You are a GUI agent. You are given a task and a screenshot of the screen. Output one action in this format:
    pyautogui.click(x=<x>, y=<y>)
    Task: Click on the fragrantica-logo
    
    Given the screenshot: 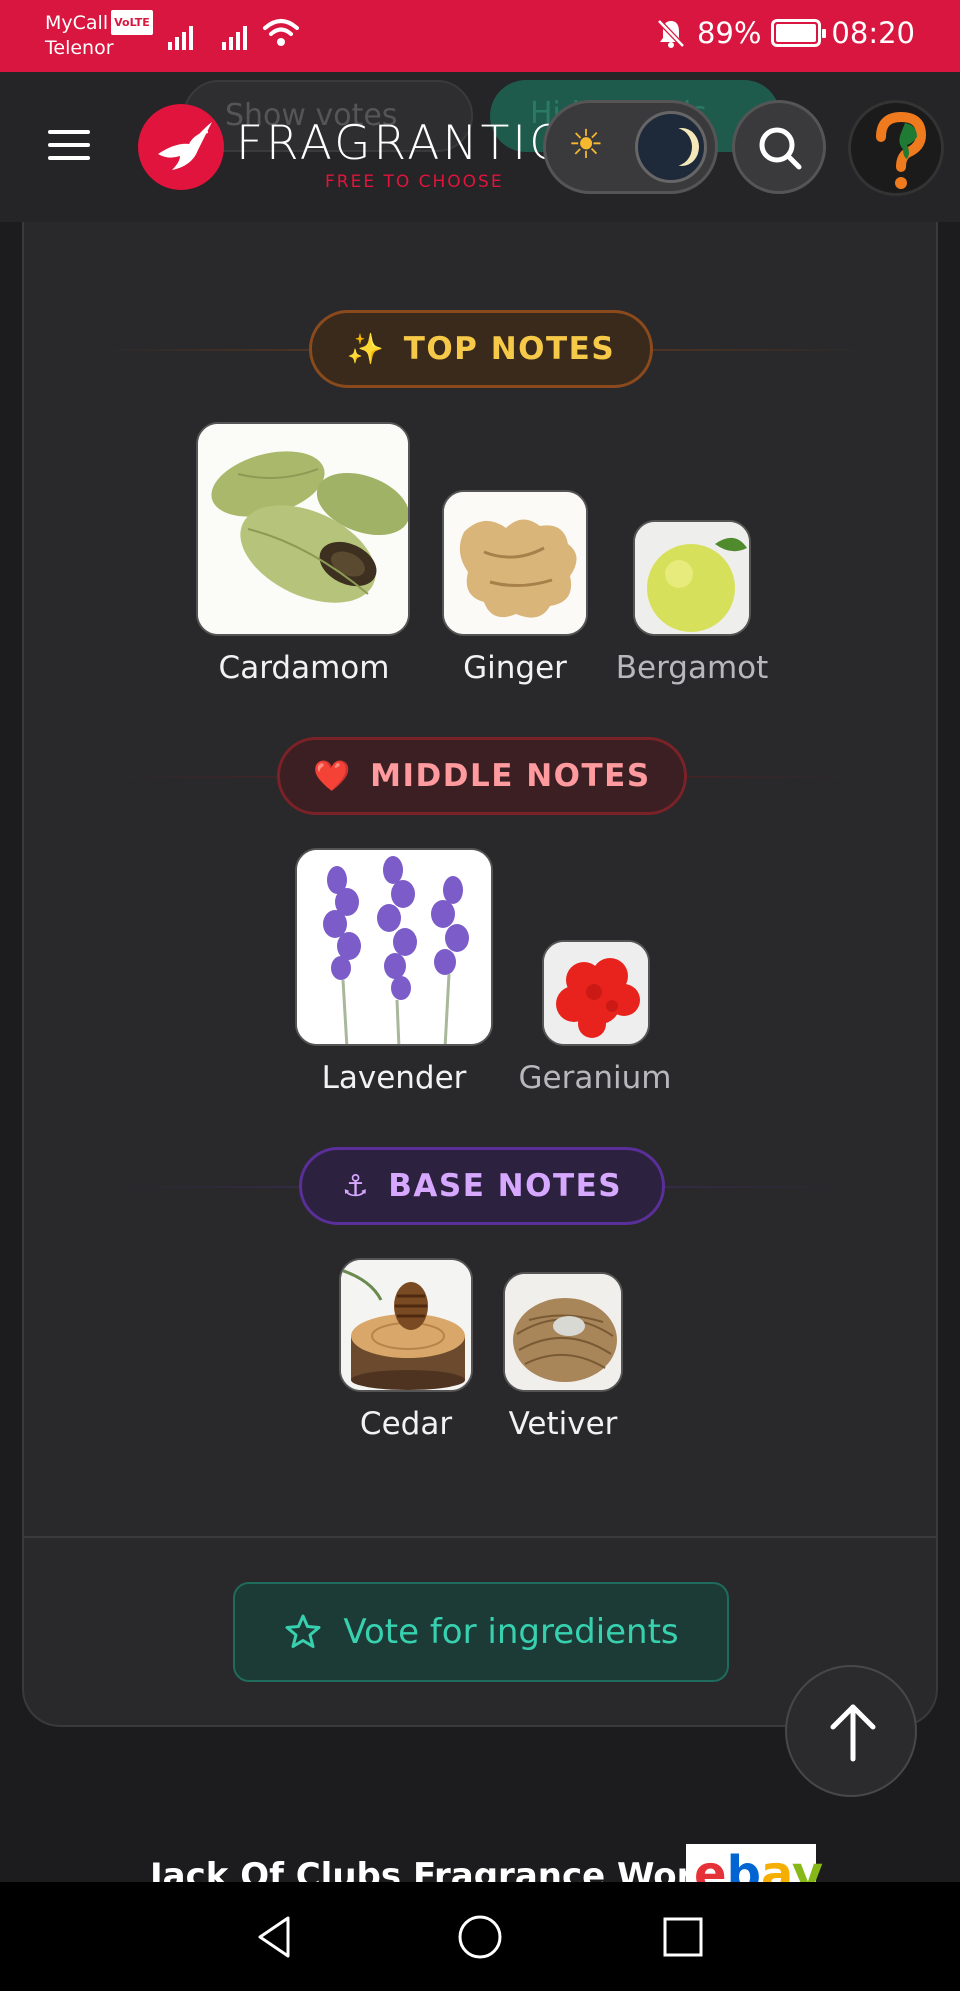 What is the action you would take?
    pyautogui.click(x=181, y=147)
    